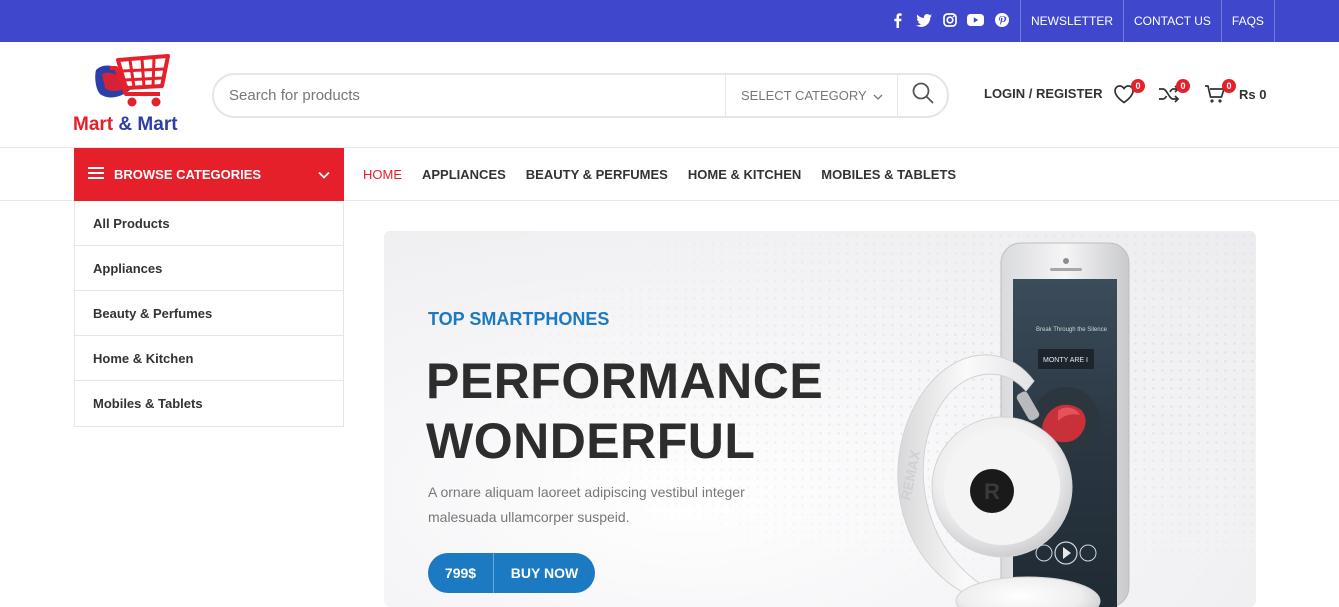  I want to click on menu-icon, so click(96, 174).